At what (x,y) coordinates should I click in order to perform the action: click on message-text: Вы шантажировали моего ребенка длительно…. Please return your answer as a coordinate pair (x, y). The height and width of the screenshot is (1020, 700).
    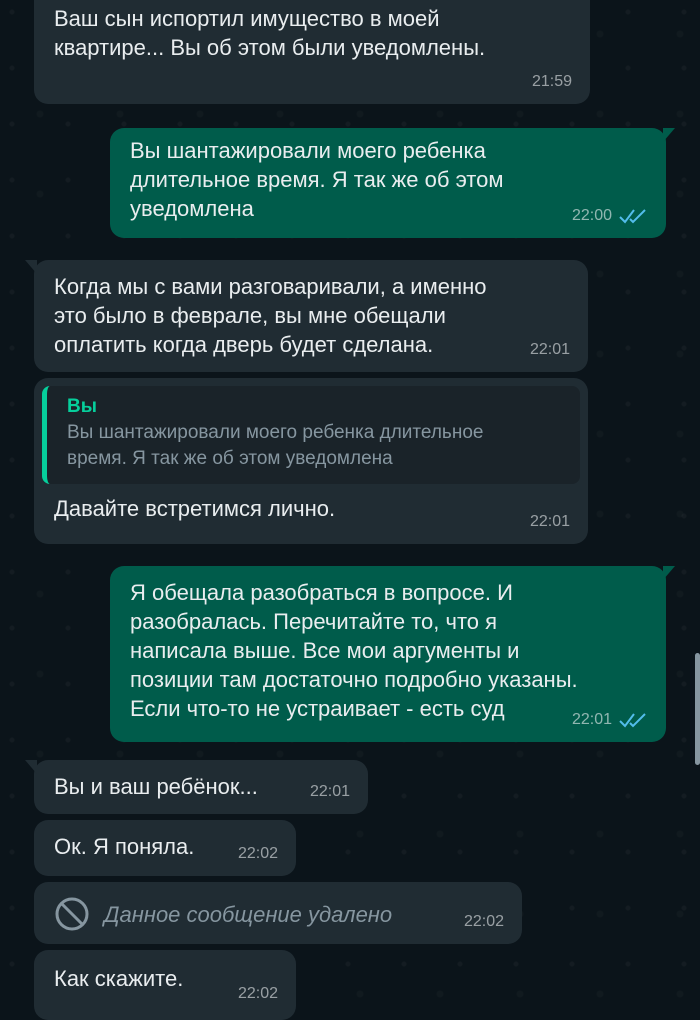
    Looking at the image, I should click on (317, 179).